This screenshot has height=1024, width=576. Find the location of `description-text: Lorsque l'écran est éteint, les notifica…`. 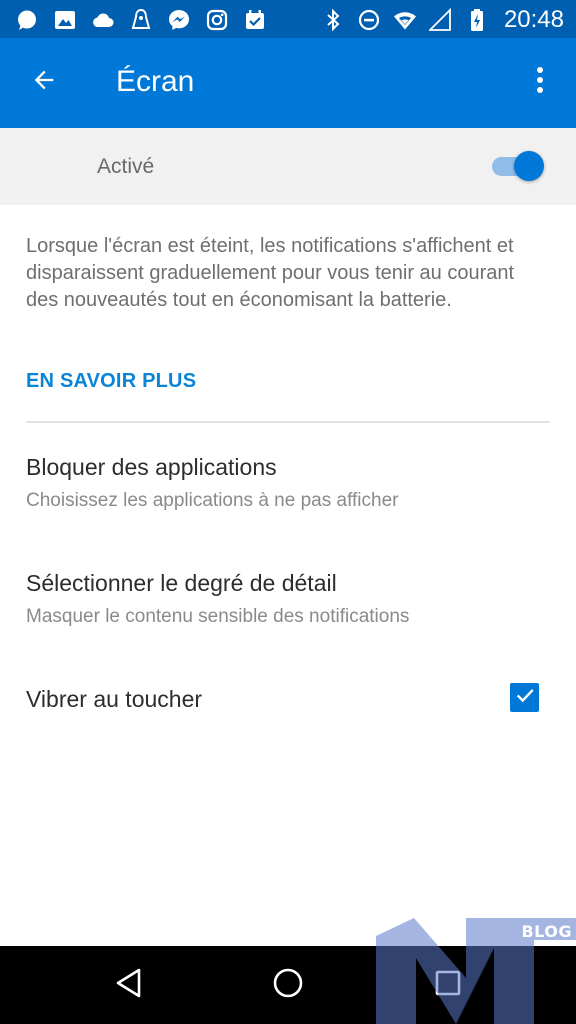

description-text: Lorsque l'écran est éteint, les notifica… is located at coordinates (270, 273).